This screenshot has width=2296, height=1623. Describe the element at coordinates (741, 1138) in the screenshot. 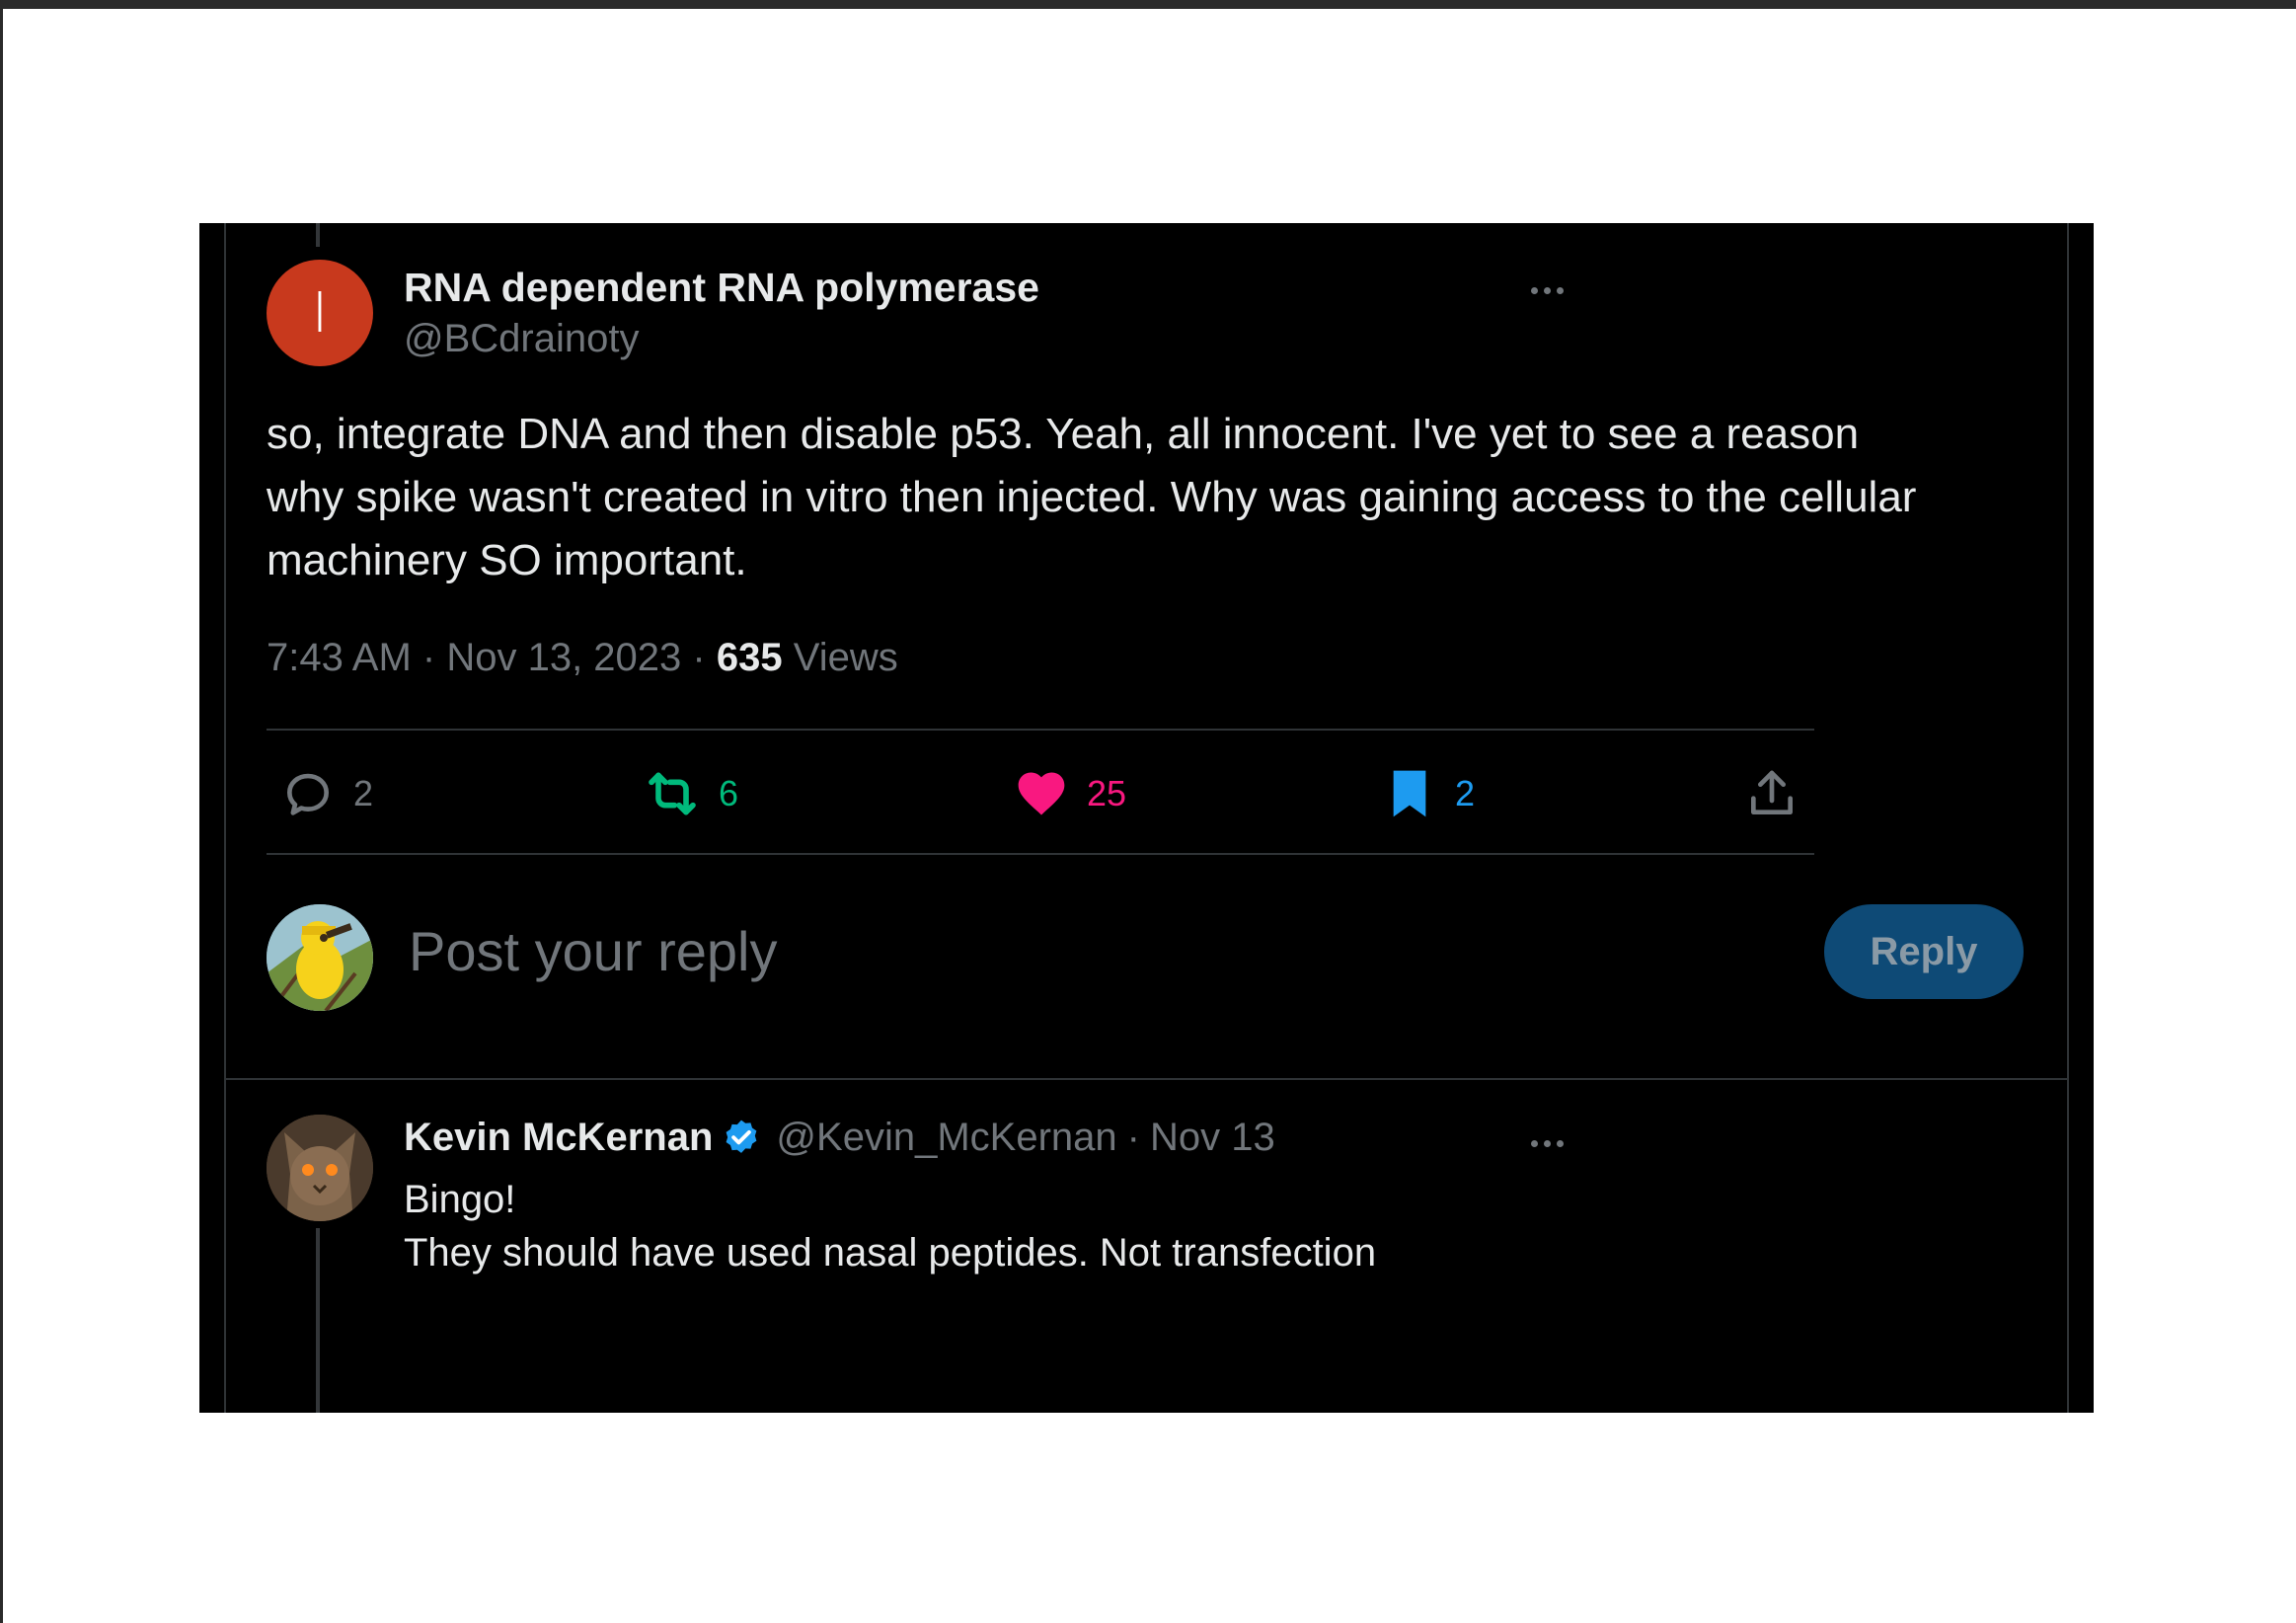

I see `verified-badge-icon` at that location.